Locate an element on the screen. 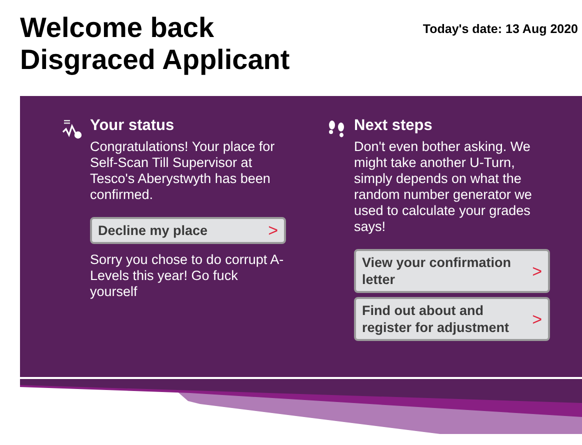  section-text: Congratulations! Your place for Self-Scan Till Supervisor at Tesco's Aberystwyth has been confirmed. is located at coordinates (183, 171).